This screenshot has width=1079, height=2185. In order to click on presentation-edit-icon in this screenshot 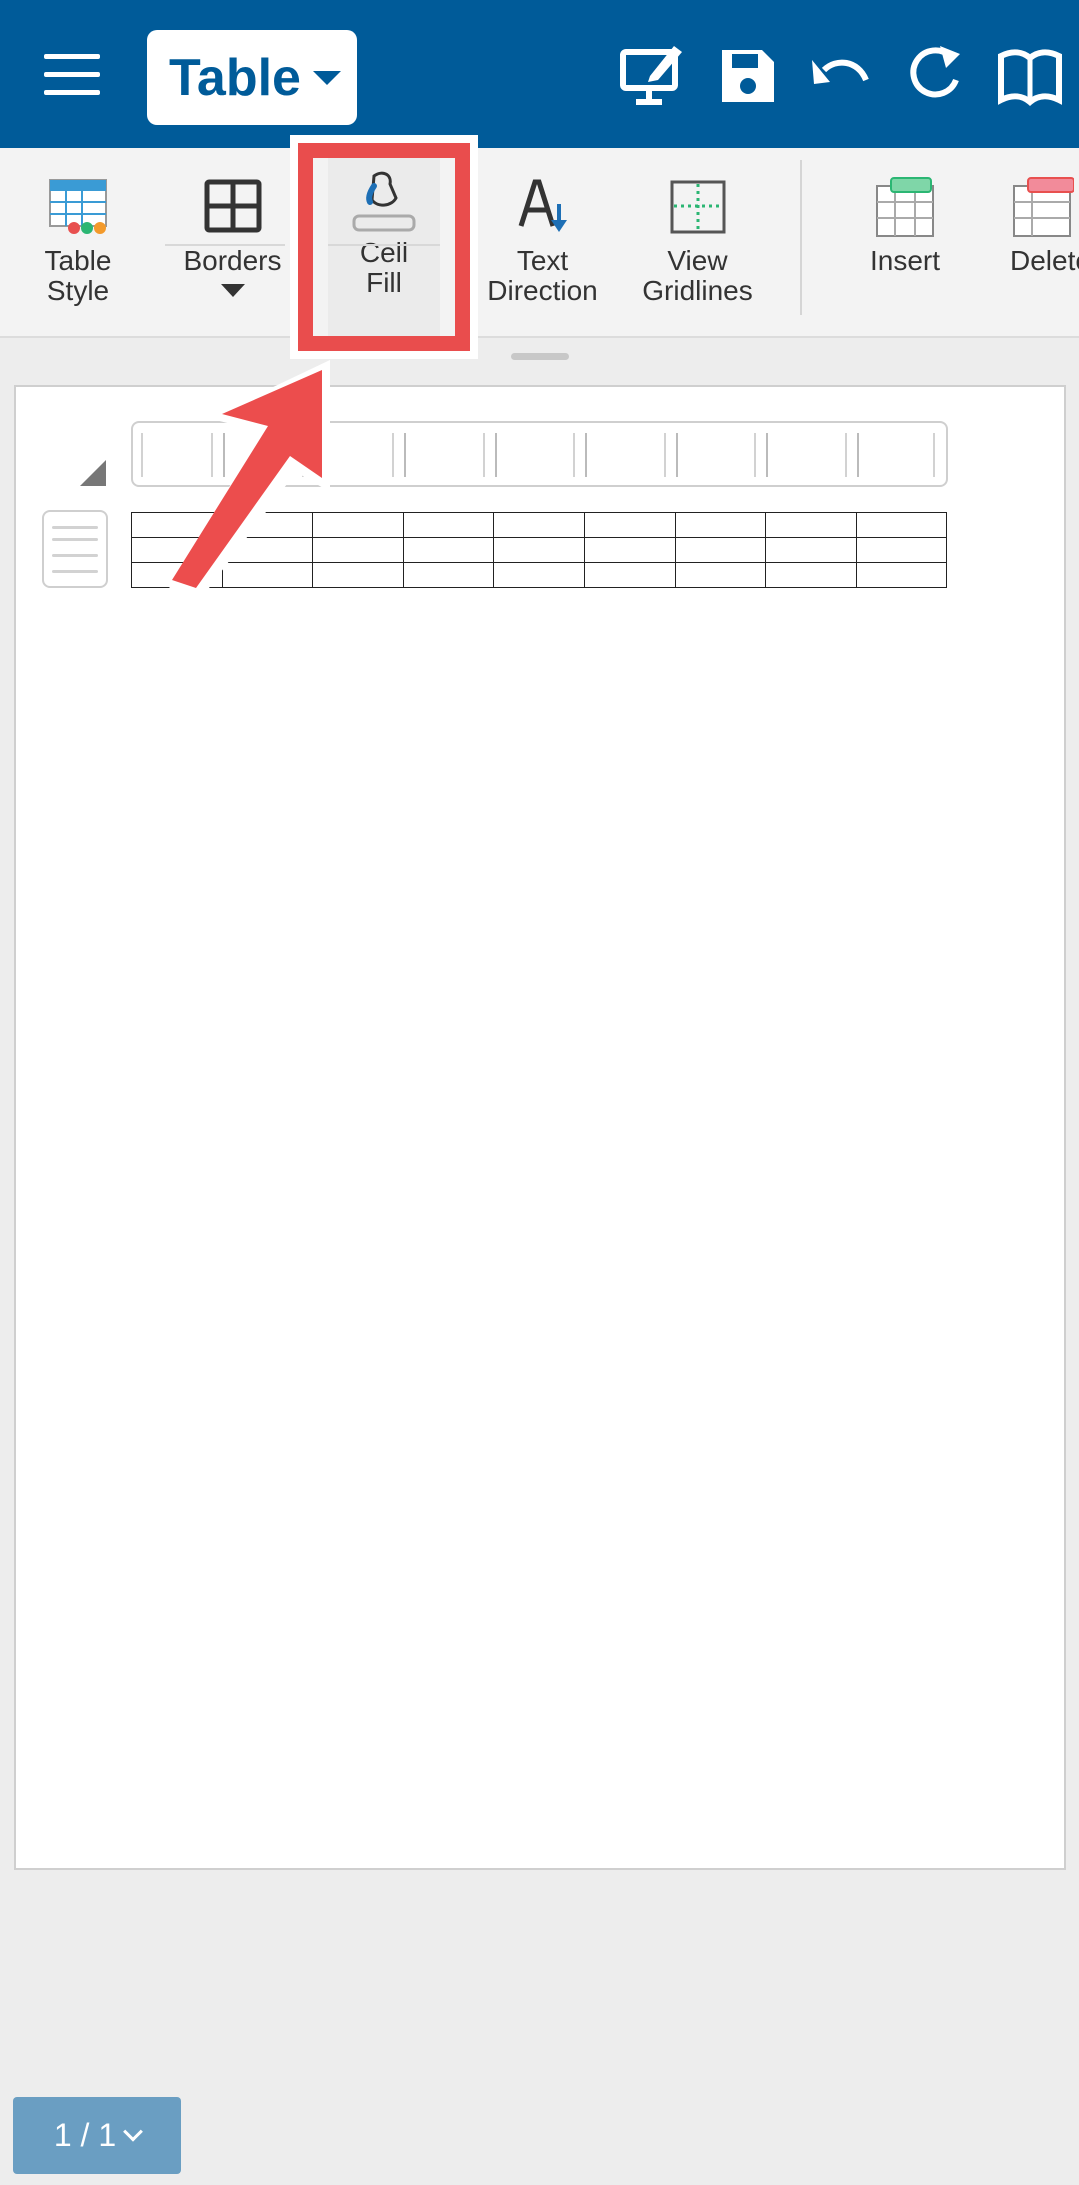, I will do `click(653, 75)`.